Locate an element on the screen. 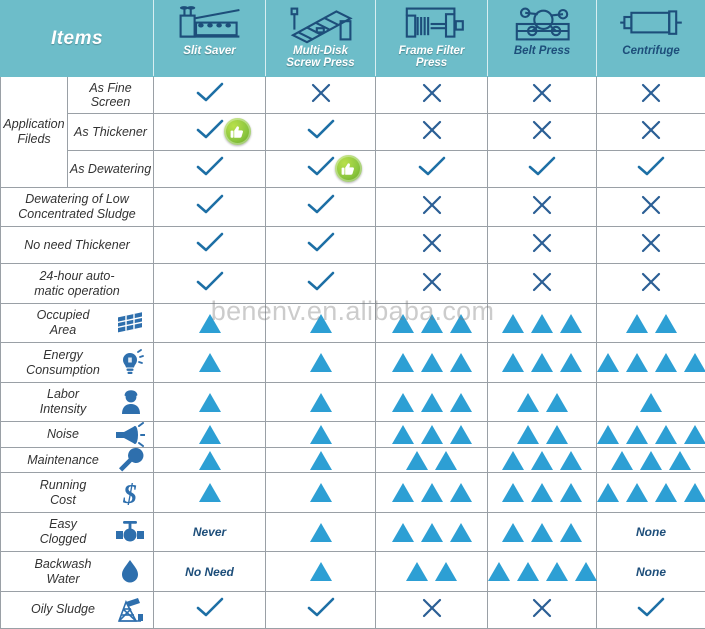 Image resolution: width=705 pixels, height=629 pixels. value-text: None is located at coordinates (651, 571).